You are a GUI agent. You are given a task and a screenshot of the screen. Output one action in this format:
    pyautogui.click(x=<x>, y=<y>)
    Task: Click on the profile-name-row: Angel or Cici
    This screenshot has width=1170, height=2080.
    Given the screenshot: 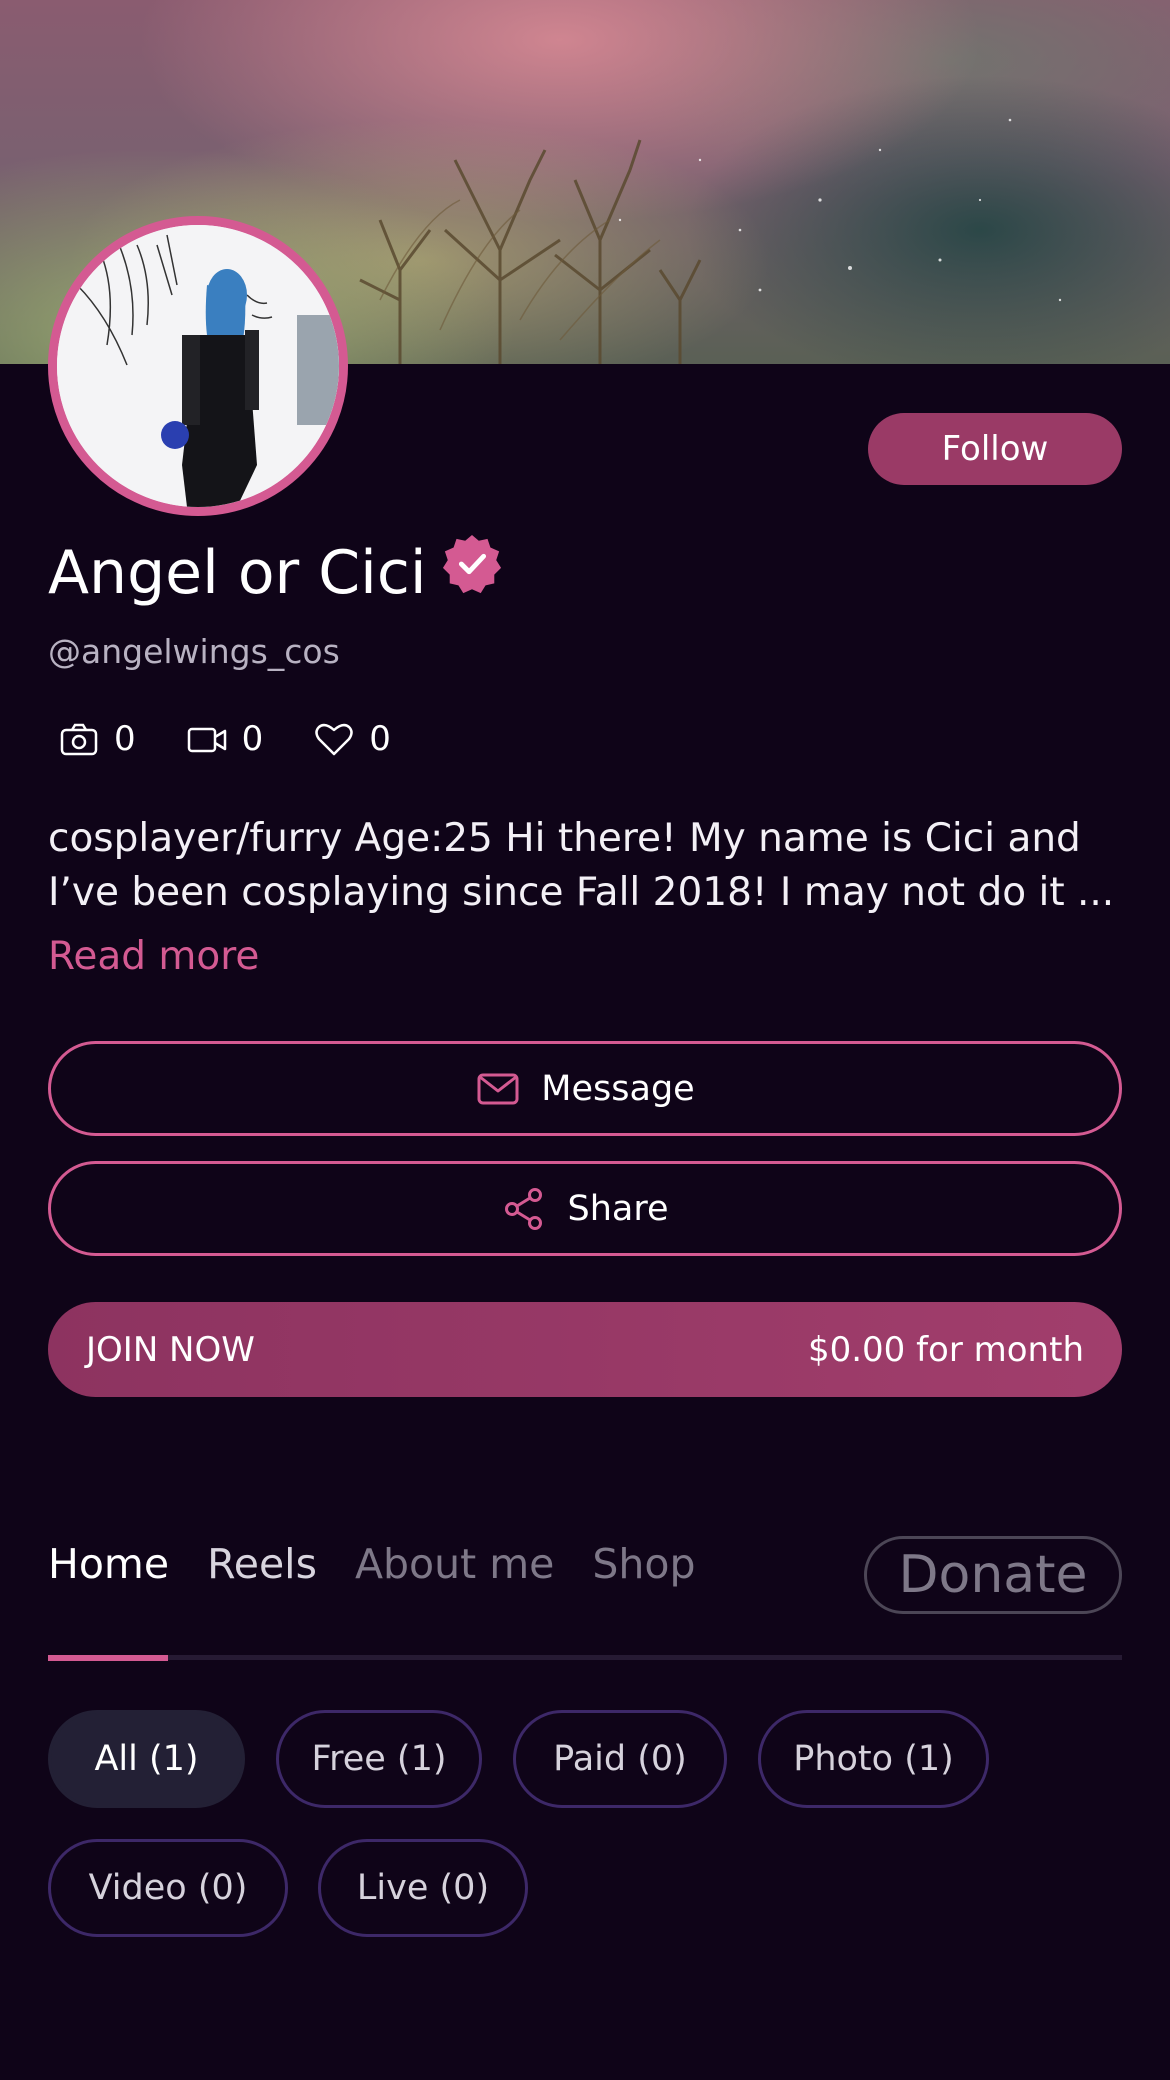 What is the action you would take?
    pyautogui.click(x=275, y=573)
    